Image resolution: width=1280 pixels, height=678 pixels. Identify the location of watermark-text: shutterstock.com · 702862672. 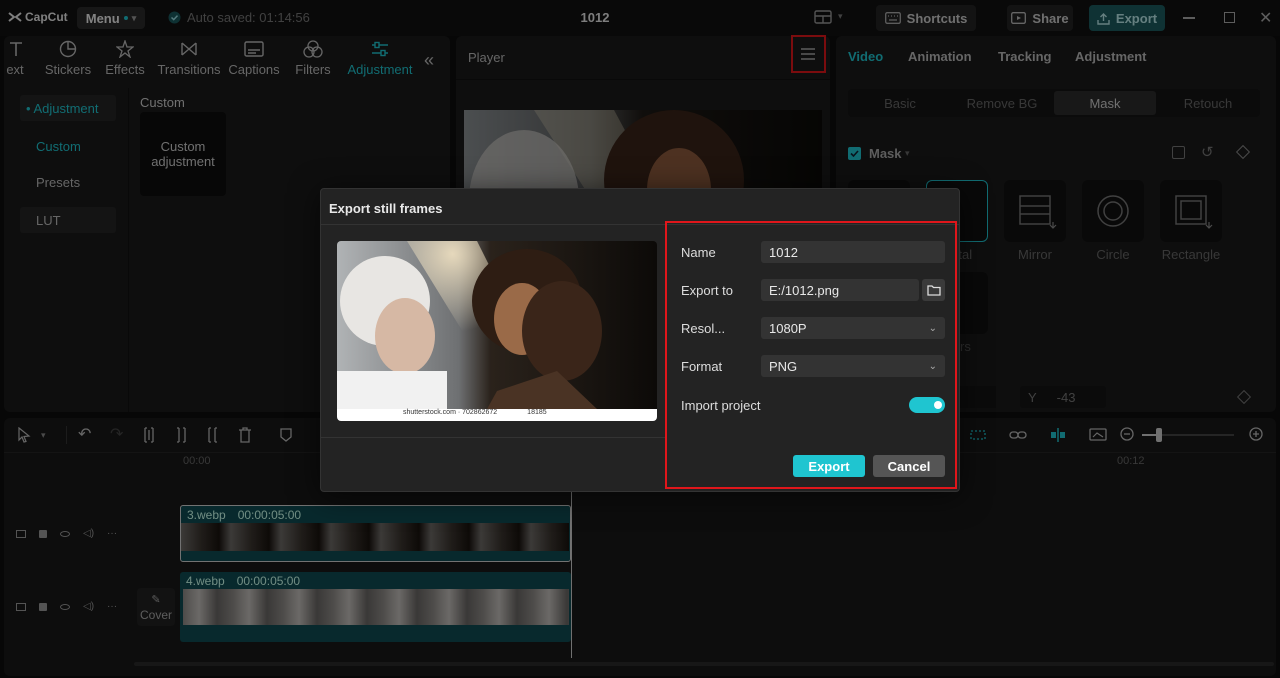
(450, 412).